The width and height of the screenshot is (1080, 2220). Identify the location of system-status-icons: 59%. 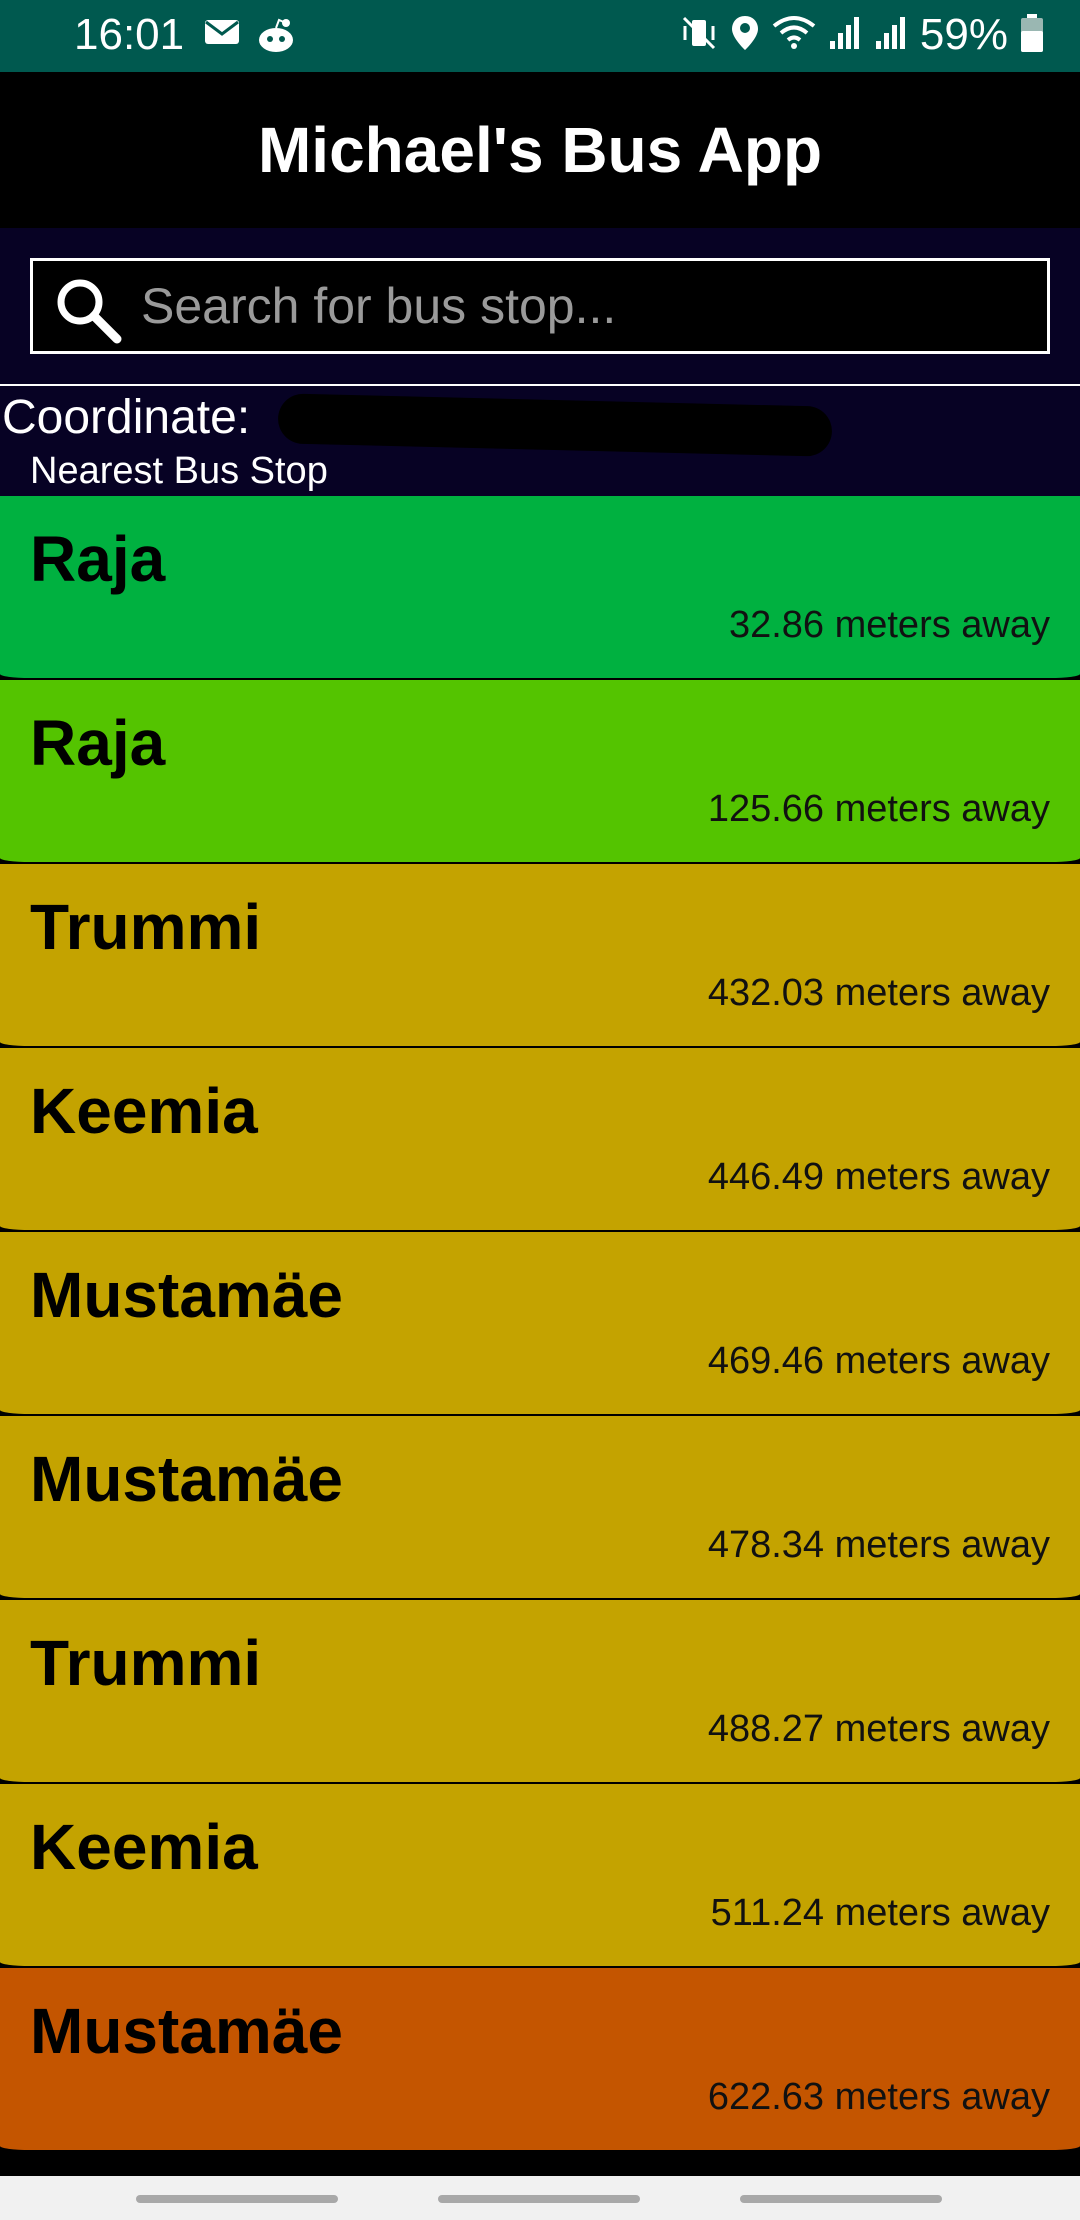
(862, 35).